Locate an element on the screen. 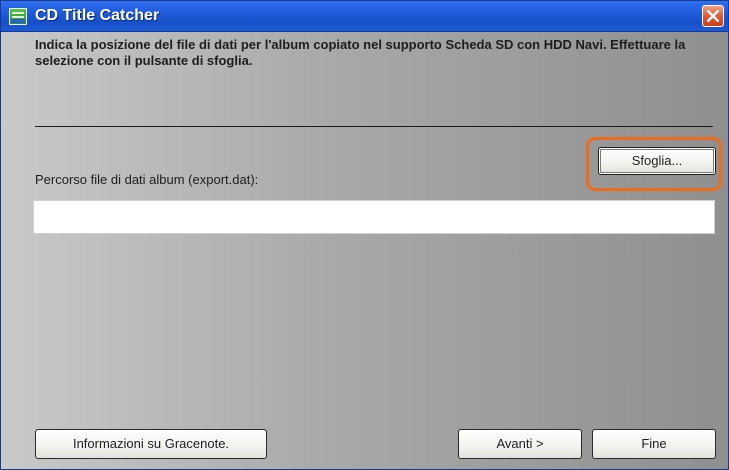 The image size is (729, 470). next-button: Avanti > is located at coordinates (520, 444).